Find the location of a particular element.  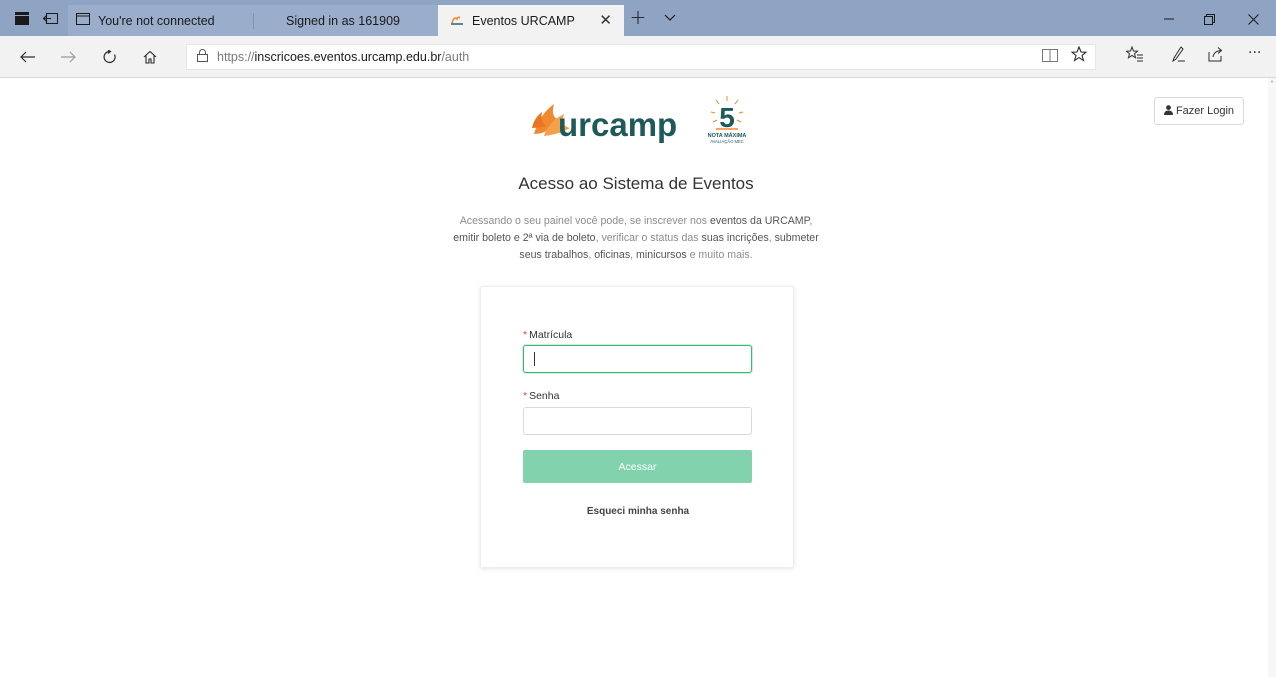

desc-highlight: oficinas is located at coordinates (612, 255).